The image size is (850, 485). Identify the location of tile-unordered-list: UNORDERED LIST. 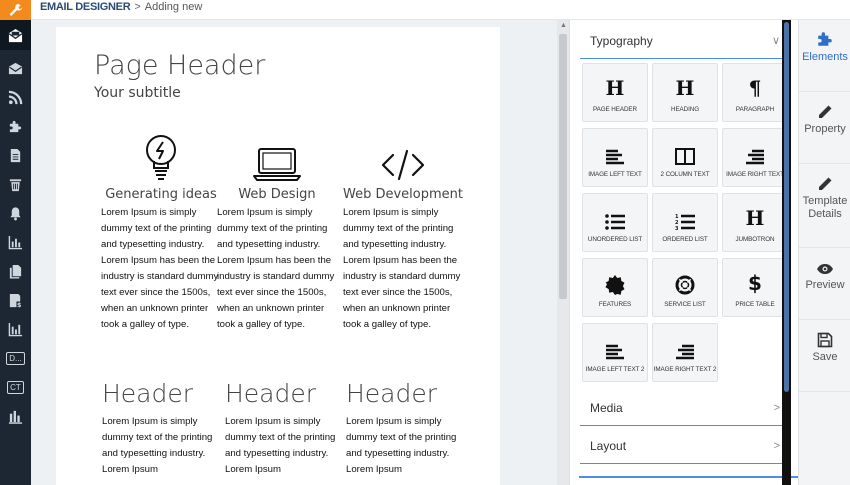
(615, 222).